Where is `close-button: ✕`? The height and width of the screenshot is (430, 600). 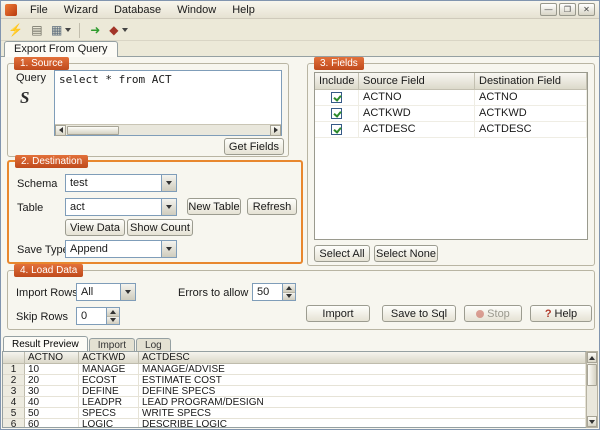
close-button: ✕ is located at coordinates (586, 9).